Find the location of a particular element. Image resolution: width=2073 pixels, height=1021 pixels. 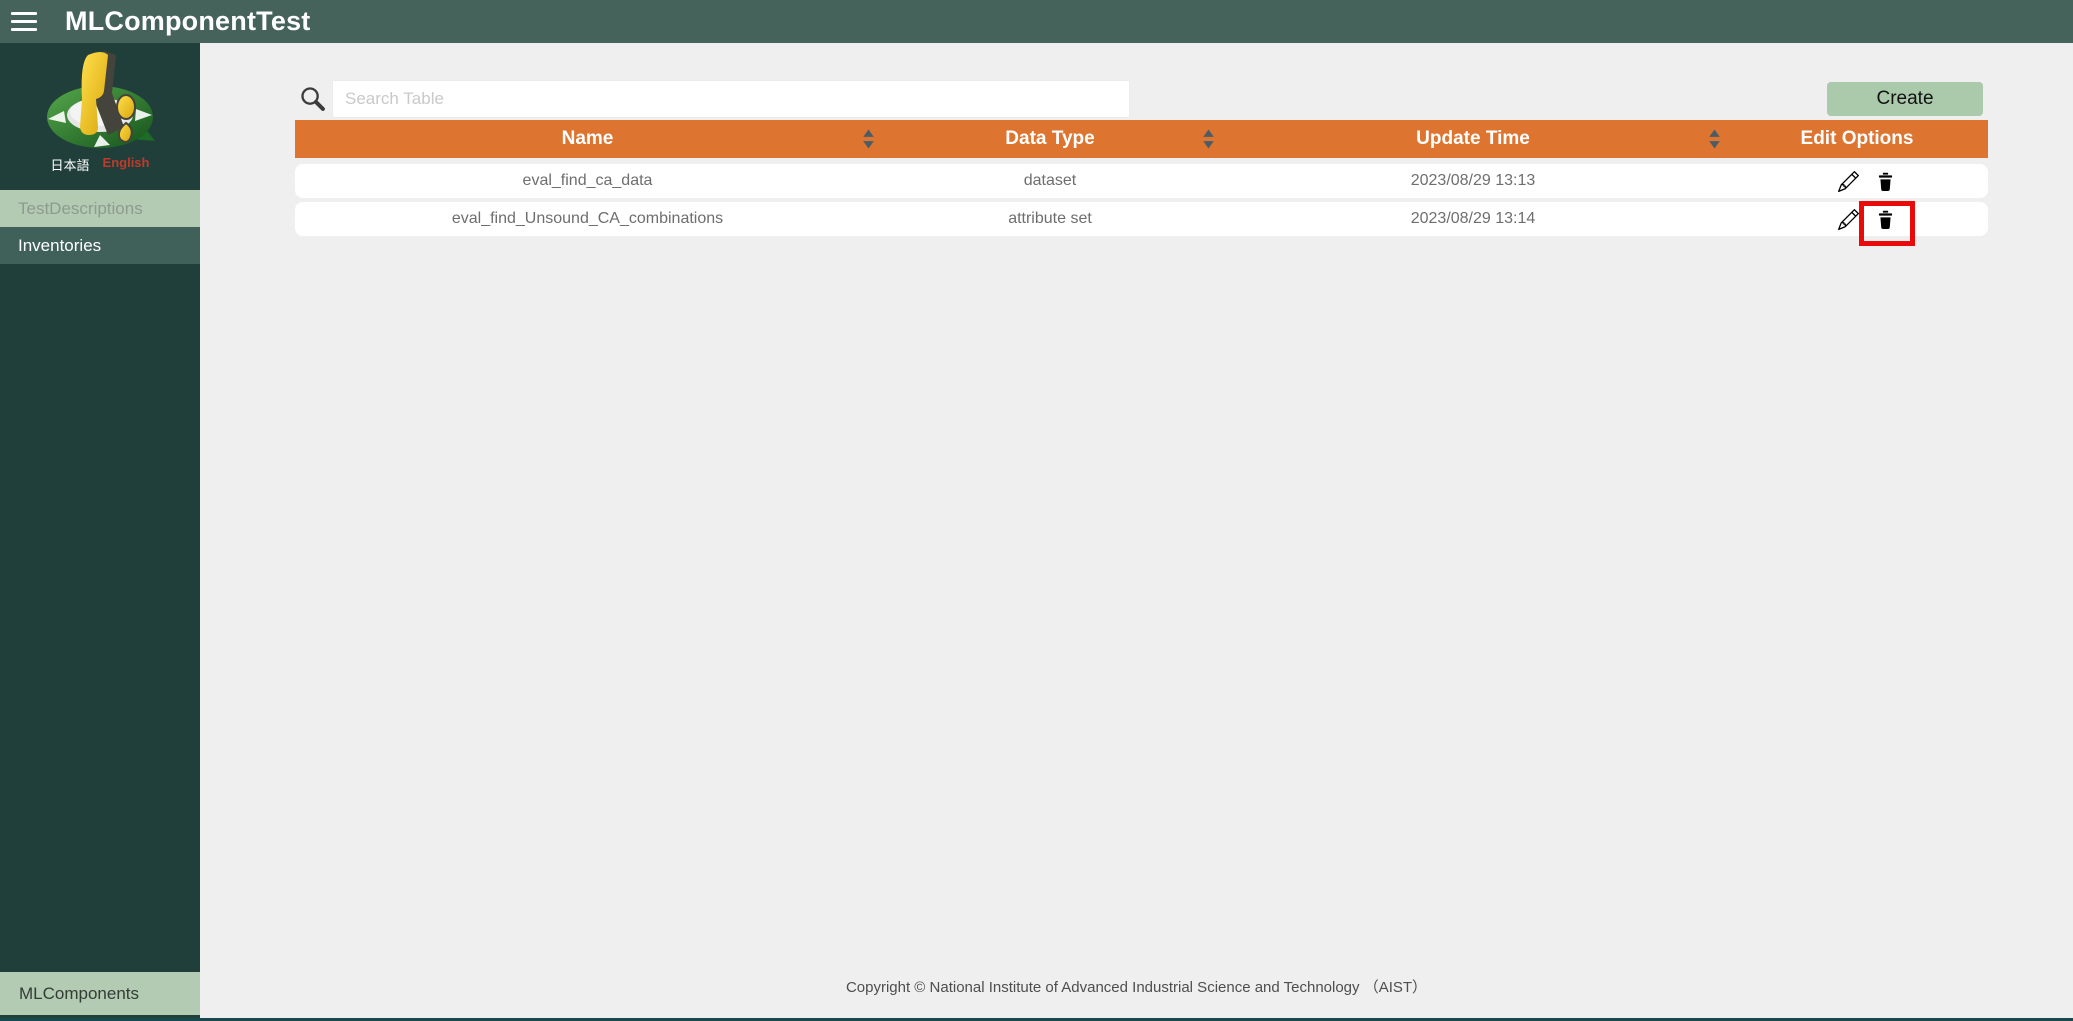

search-icon is located at coordinates (313, 99).